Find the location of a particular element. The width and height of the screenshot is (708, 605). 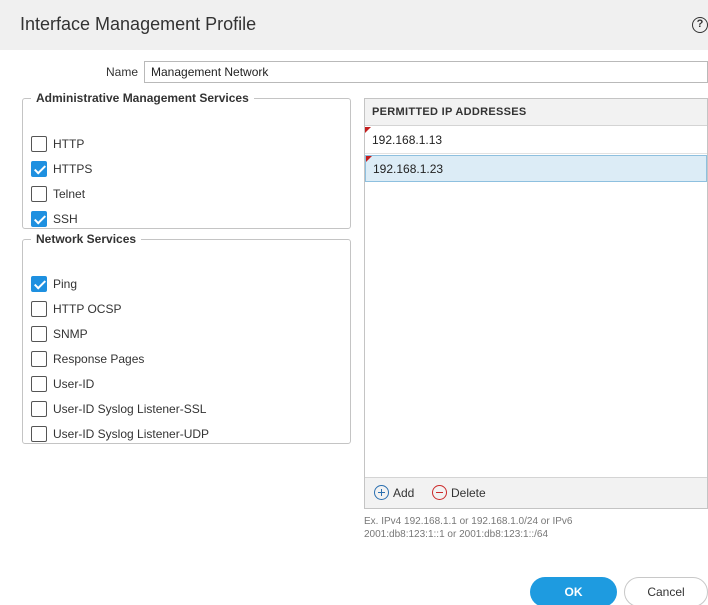

network-services-legend: Network Services is located at coordinates (86, 239).